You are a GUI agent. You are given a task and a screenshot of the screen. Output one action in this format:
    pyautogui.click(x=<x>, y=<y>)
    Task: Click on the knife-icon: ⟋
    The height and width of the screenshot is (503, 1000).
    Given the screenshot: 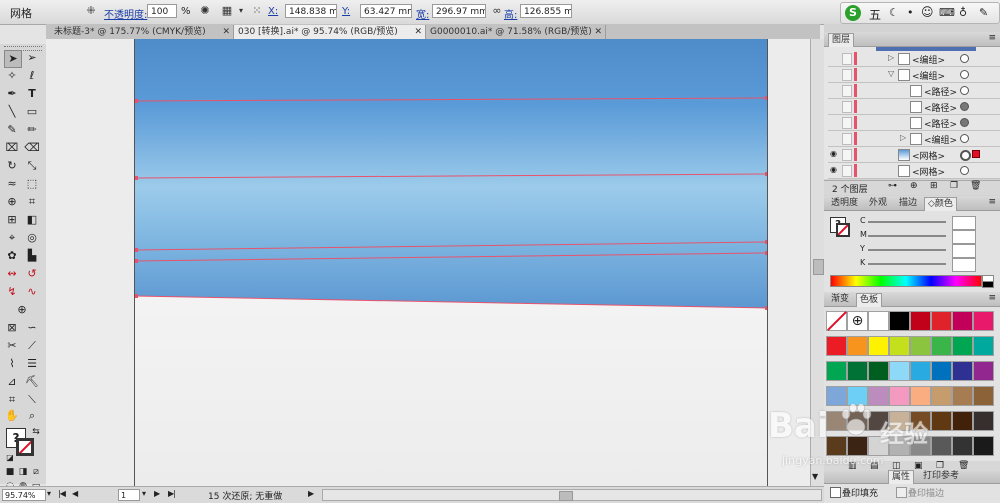 What is the action you would take?
    pyautogui.click(x=32, y=346)
    